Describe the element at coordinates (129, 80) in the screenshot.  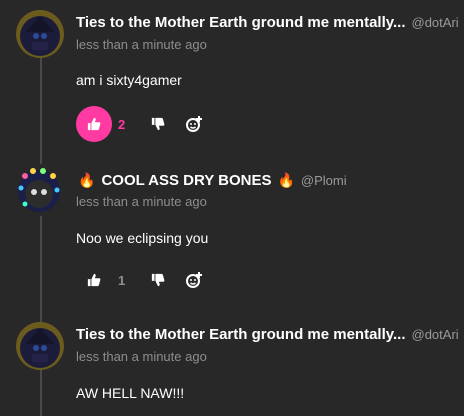
I see `comment-text: am i sixty4gamer` at that location.